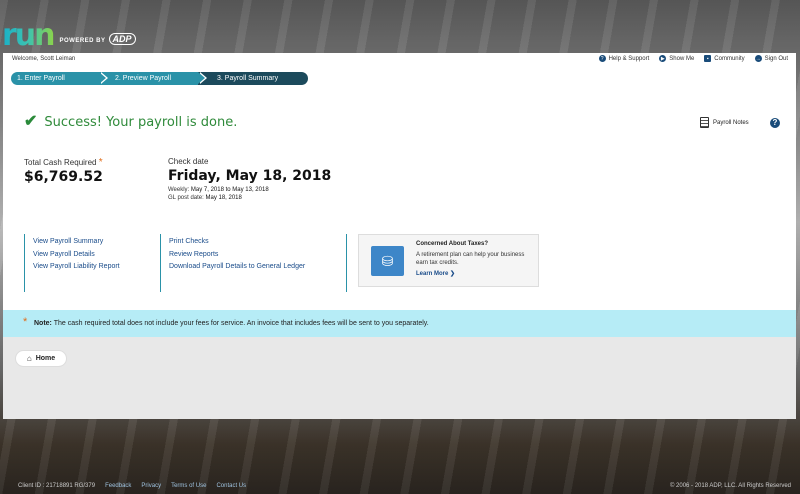 This screenshot has width=800, height=494. I want to click on sign-out-label: Sign Out, so click(776, 58).